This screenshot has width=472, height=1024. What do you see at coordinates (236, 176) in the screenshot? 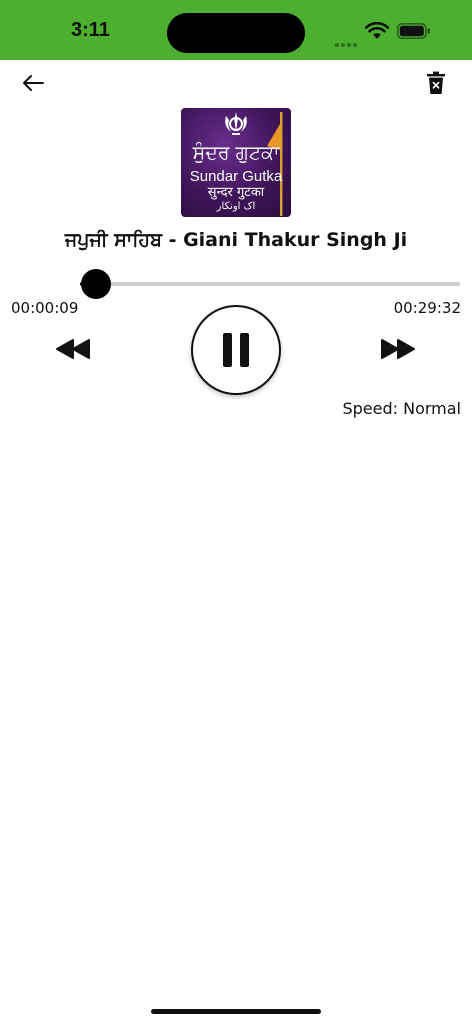
I see `artwork-english-title: Sundar Gutka` at bounding box center [236, 176].